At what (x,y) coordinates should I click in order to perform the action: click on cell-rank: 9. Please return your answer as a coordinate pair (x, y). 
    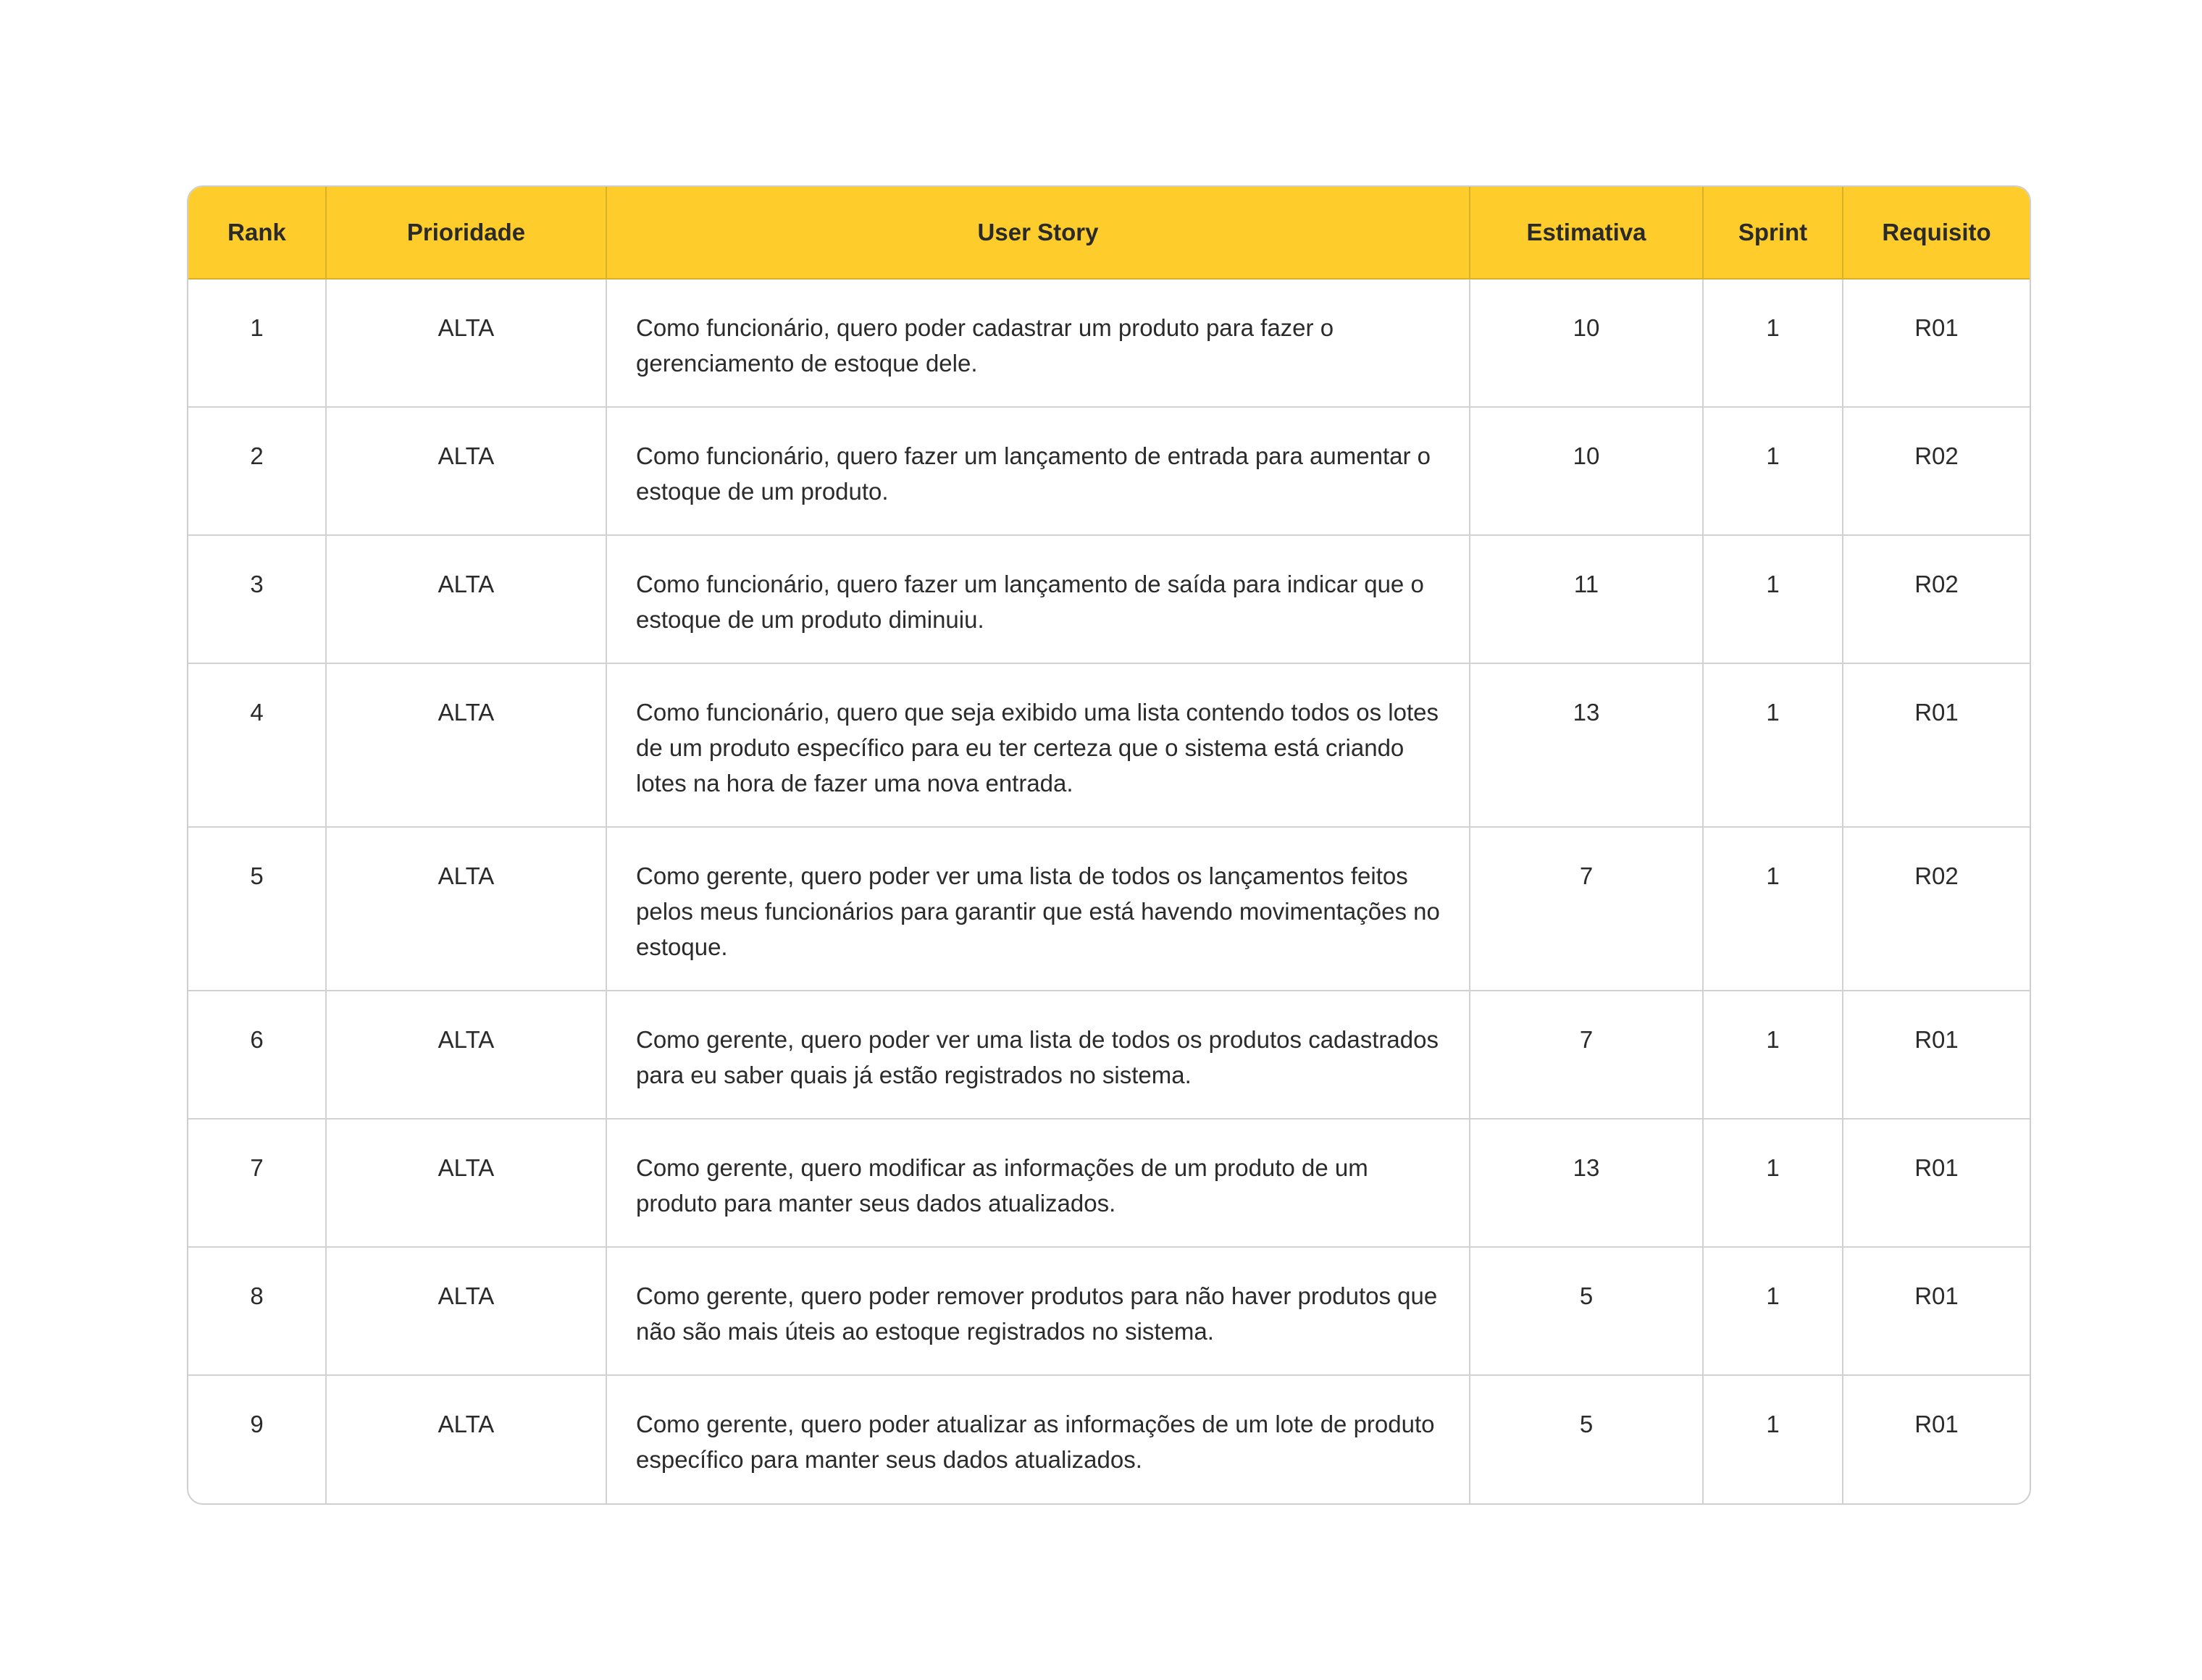
    Looking at the image, I should click on (257, 1439).